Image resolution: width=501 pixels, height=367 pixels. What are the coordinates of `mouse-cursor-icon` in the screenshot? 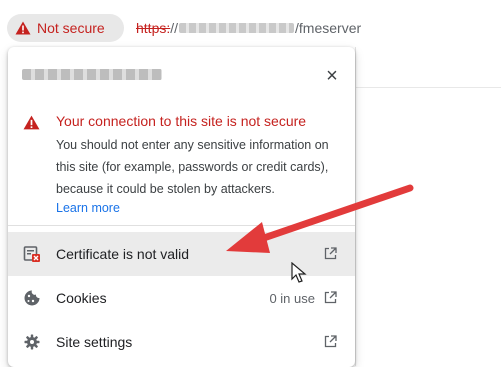 It's located at (299, 272).